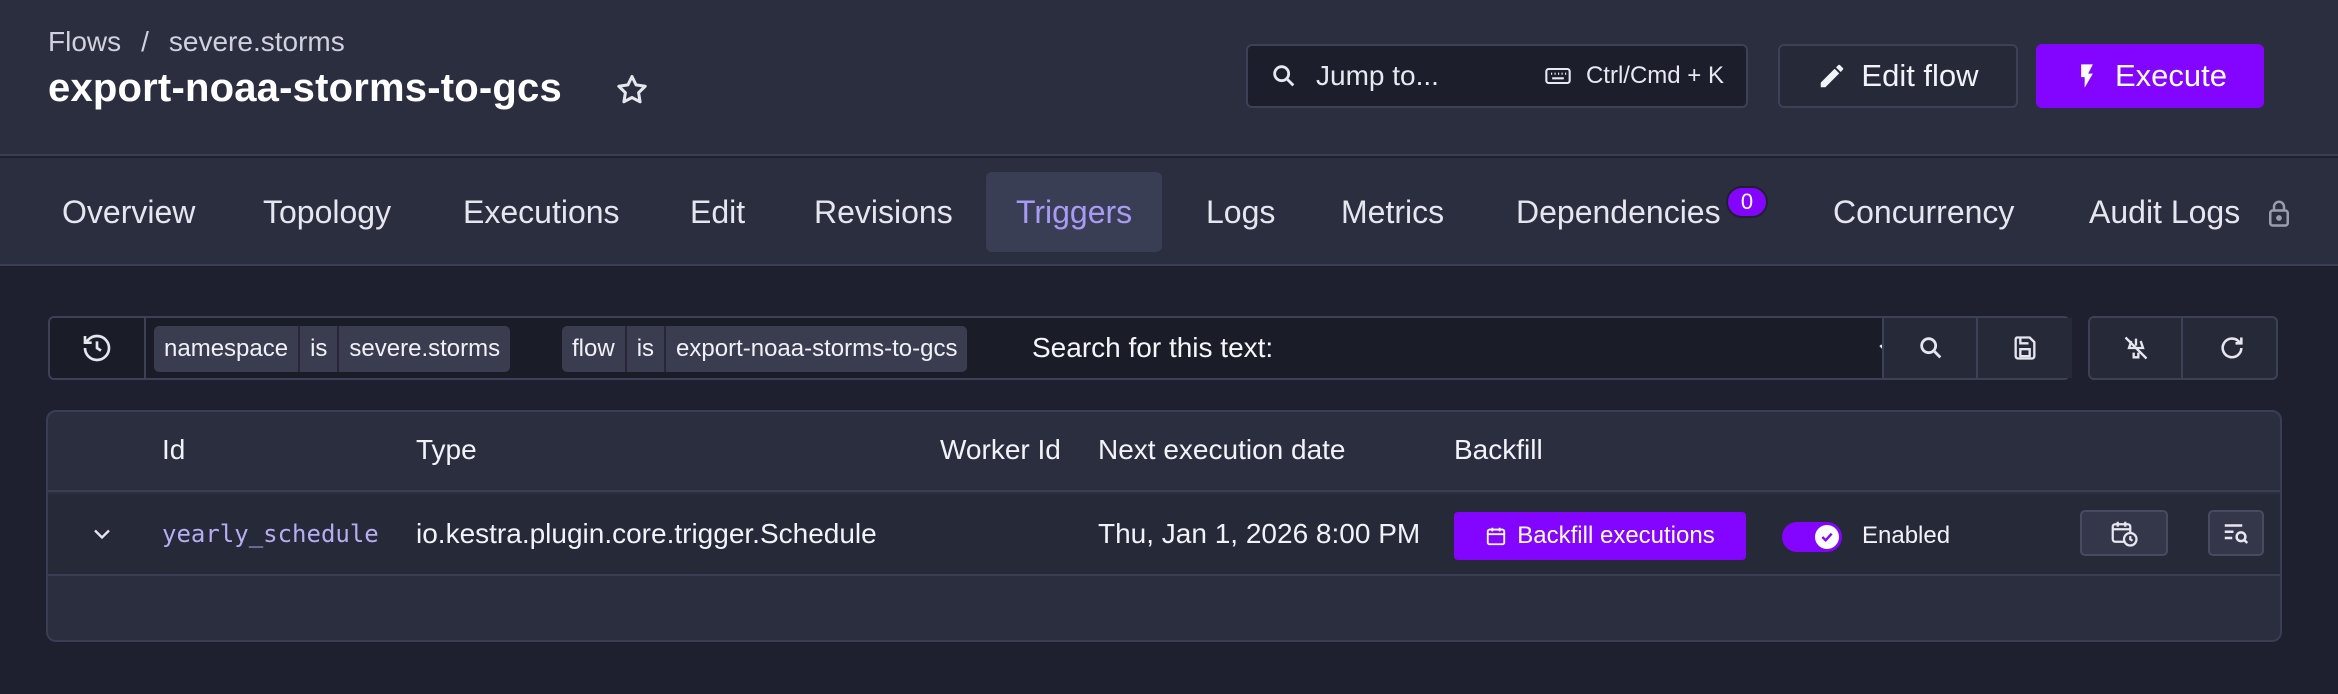  I want to click on column-header-backfill: Backfill, so click(1498, 449).